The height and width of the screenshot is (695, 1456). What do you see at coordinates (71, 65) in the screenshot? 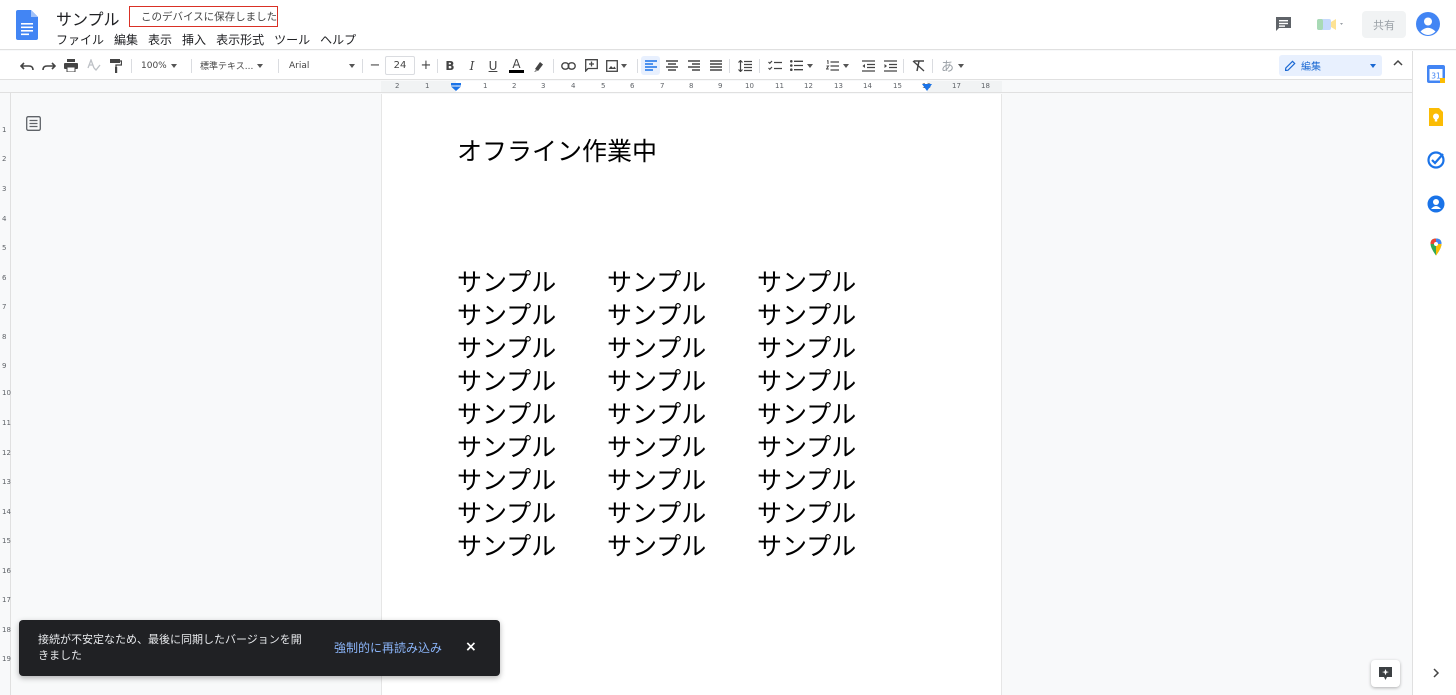
I see `print-button` at bounding box center [71, 65].